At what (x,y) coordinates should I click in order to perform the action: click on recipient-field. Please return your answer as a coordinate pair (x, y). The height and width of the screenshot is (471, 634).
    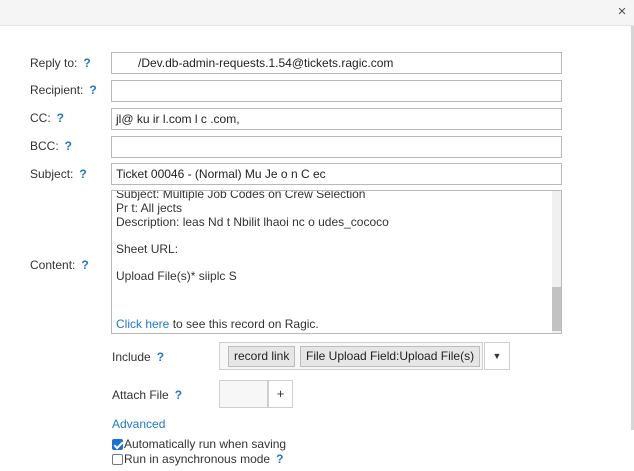
    Looking at the image, I should click on (336, 91).